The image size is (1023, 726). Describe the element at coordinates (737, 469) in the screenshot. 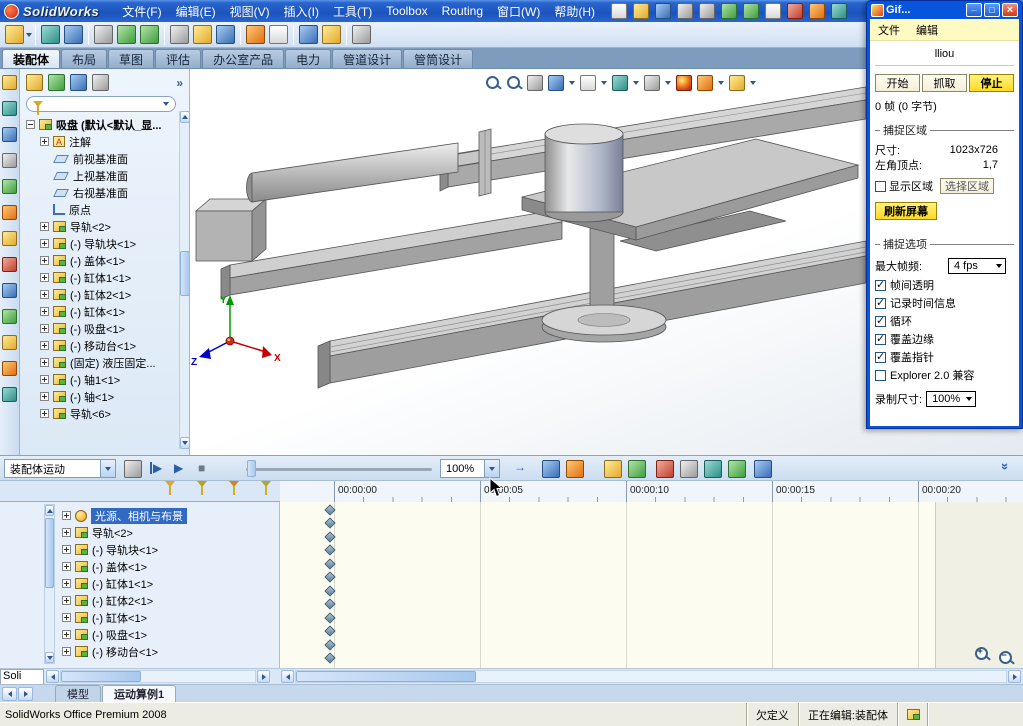

I see `gravity-icon` at that location.